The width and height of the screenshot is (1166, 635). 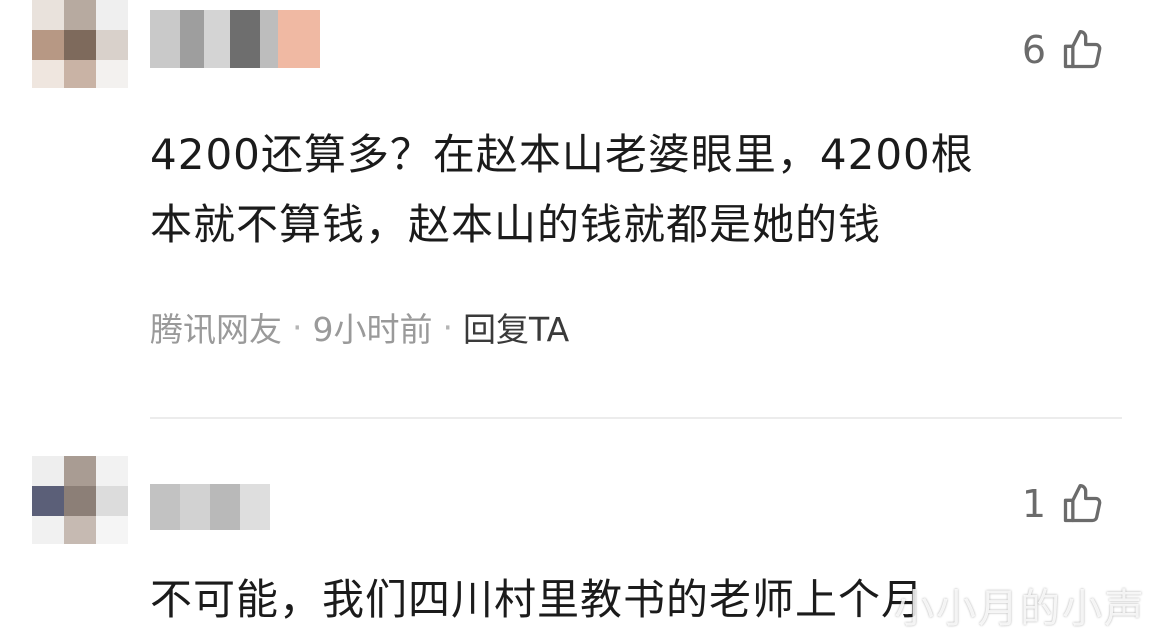 I want to click on divider, so click(x=636, y=418).